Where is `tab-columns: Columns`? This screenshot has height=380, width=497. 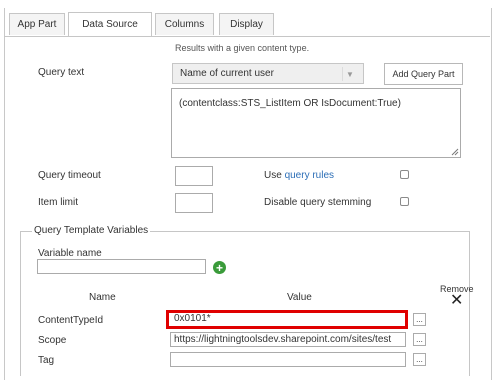
tab-columns: Columns is located at coordinates (184, 24).